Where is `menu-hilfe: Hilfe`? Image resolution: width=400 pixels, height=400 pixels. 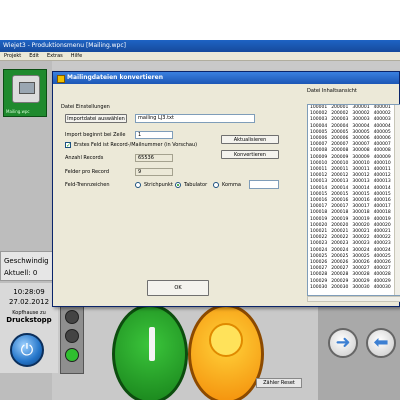 menu-hilfe: Hilfe is located at coordinates (76, 56).